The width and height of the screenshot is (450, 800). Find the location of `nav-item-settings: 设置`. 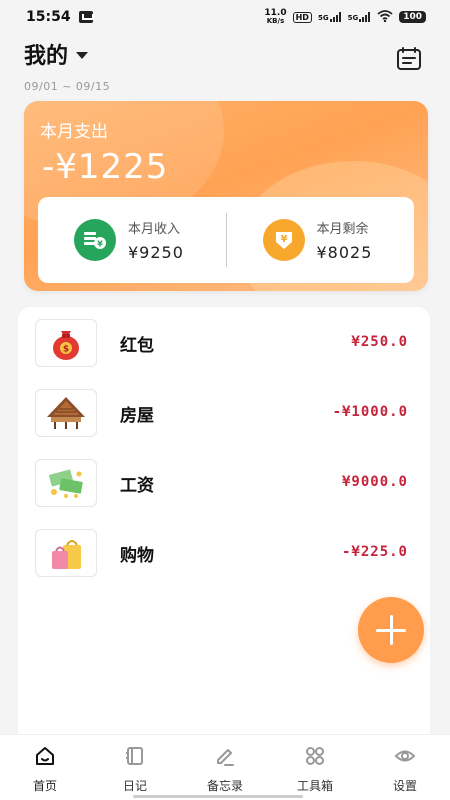

nav-item-settings: 设置 is located at coordinates (405, 767).